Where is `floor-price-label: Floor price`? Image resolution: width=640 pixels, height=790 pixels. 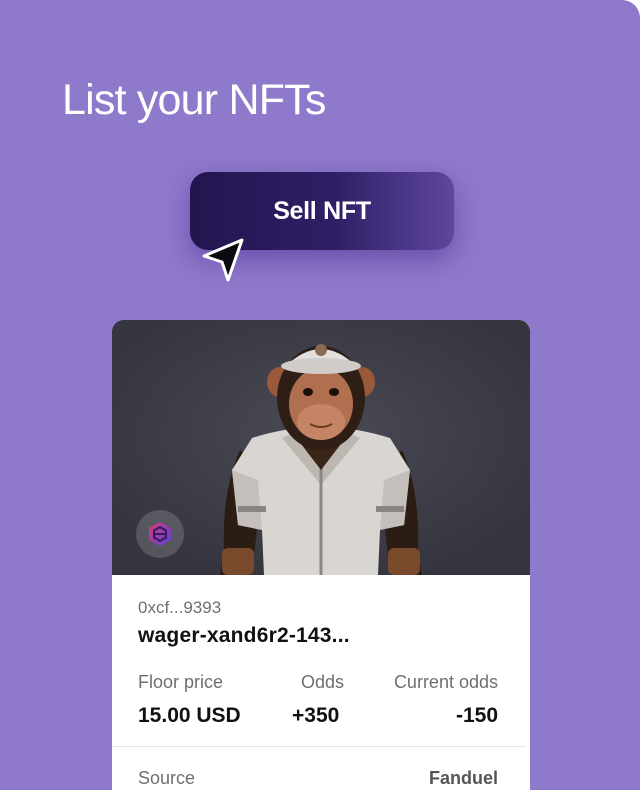
floor-price-label: Floor price is located at coordinates (181, 682).